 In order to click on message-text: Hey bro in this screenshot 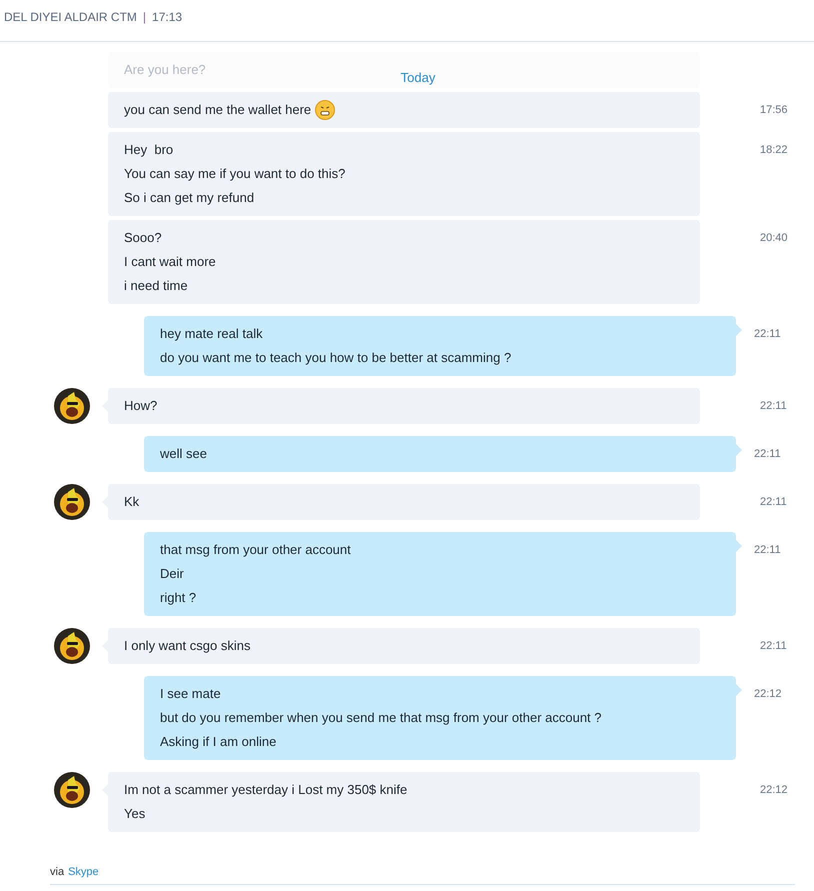, I will do `click(149, 150)`.